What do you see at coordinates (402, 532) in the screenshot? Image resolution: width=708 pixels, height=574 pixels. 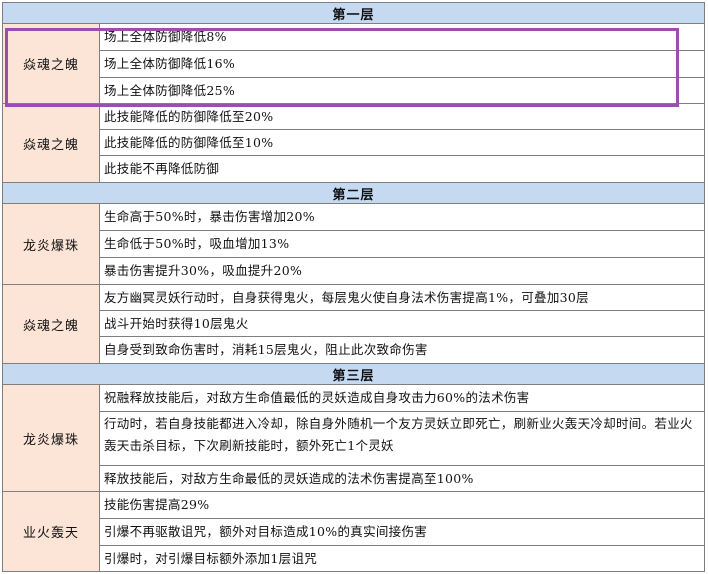 I see `effect-row: 引爆不再驱散诅咒，额外对目标造成10%的真实间接伤害` at bounding box center [402, 532].